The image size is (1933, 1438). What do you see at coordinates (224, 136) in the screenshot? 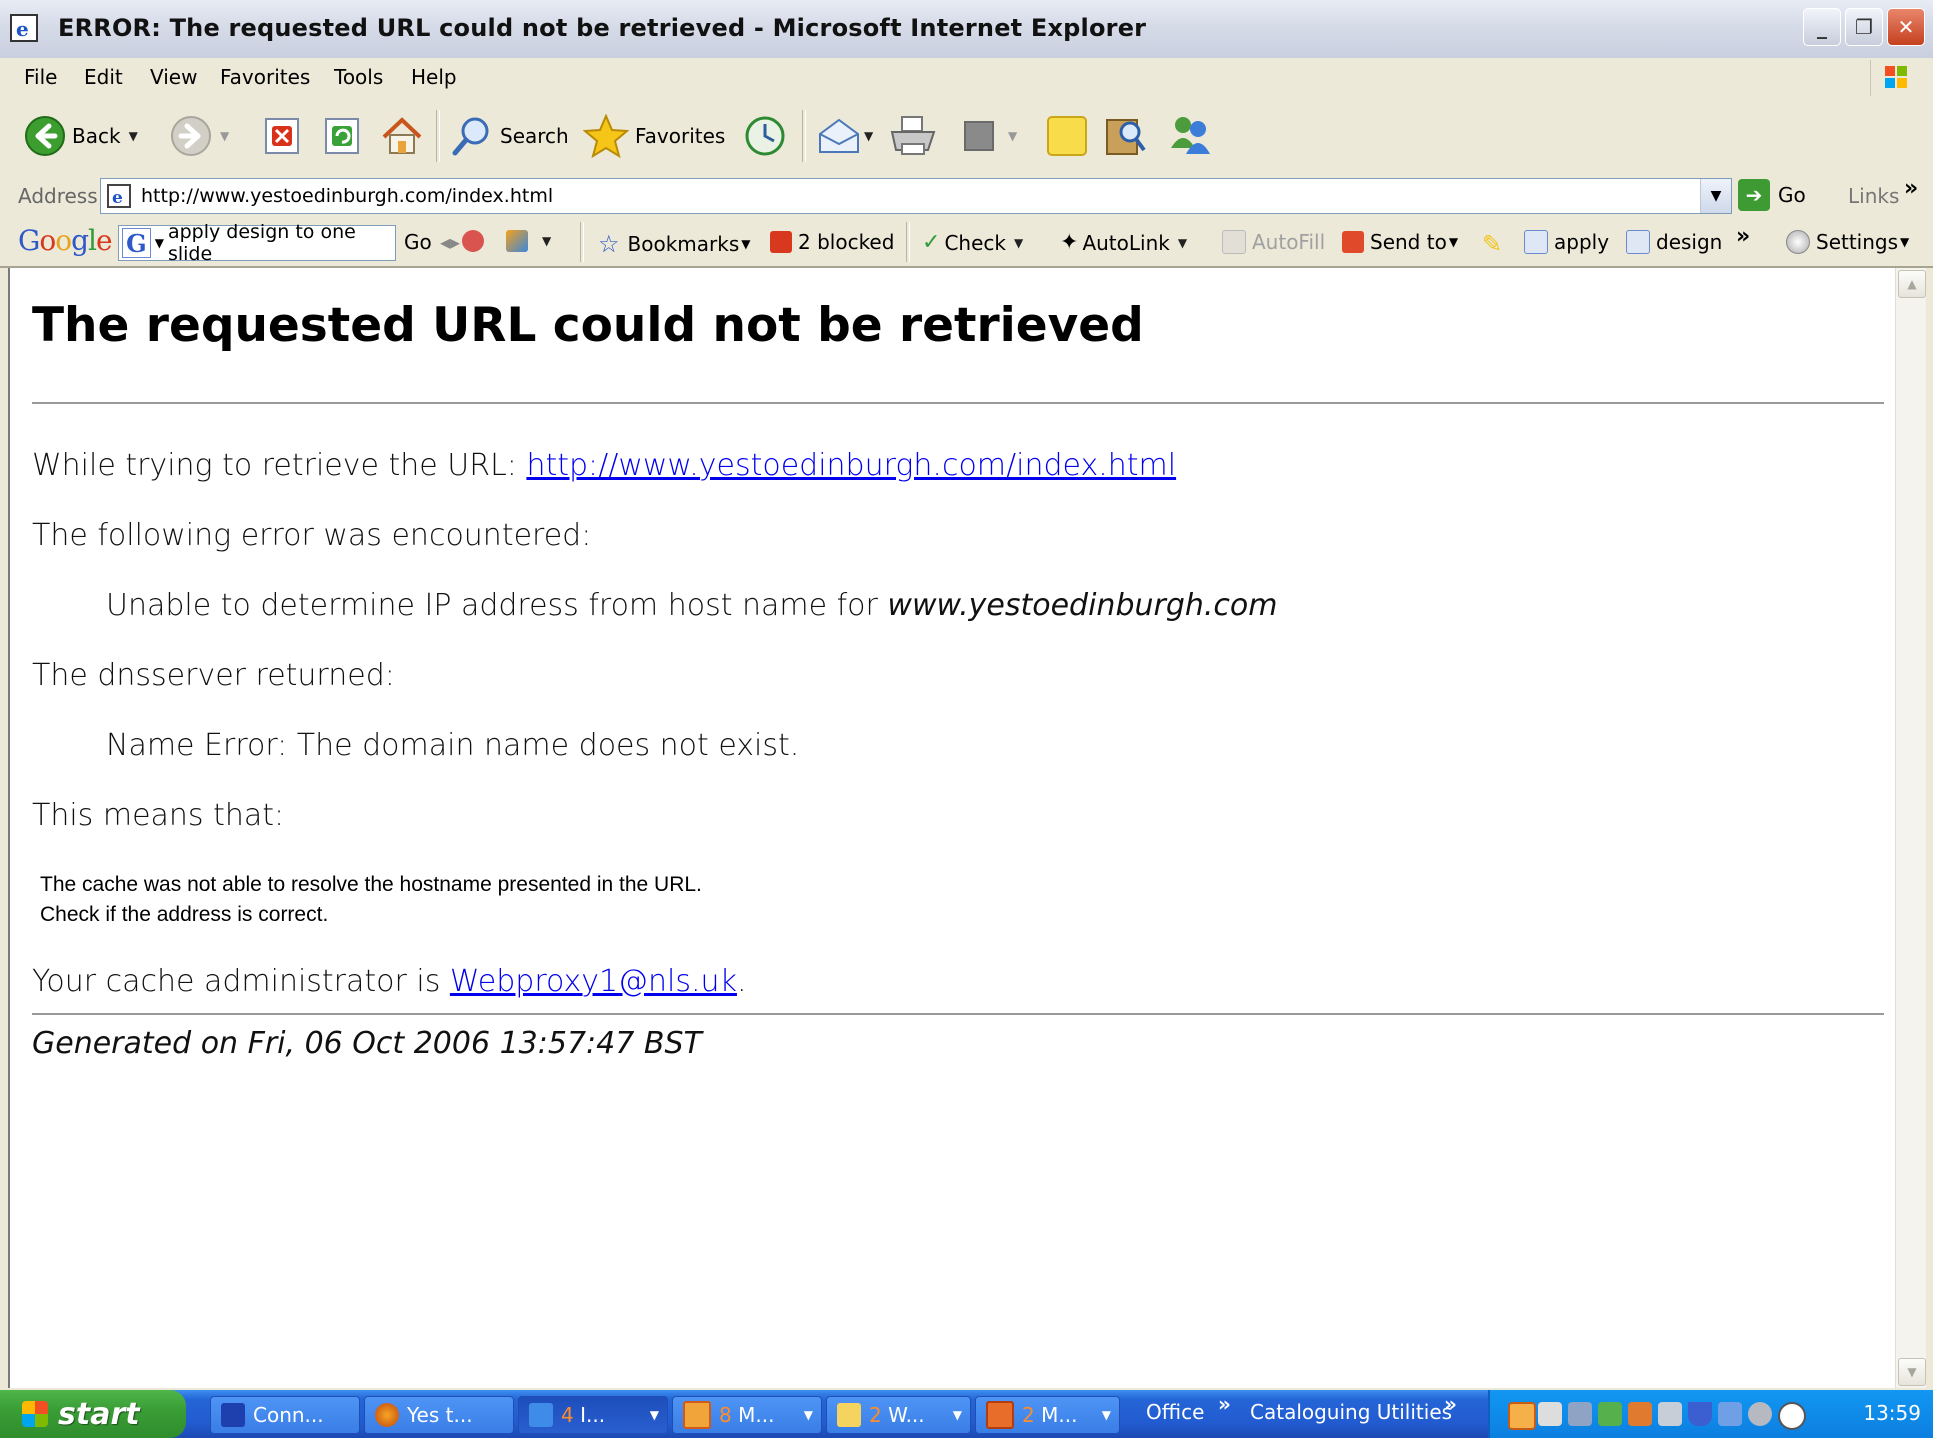
I see `forward-dropdown-icon: ▼` at bounding box center [224, 136].